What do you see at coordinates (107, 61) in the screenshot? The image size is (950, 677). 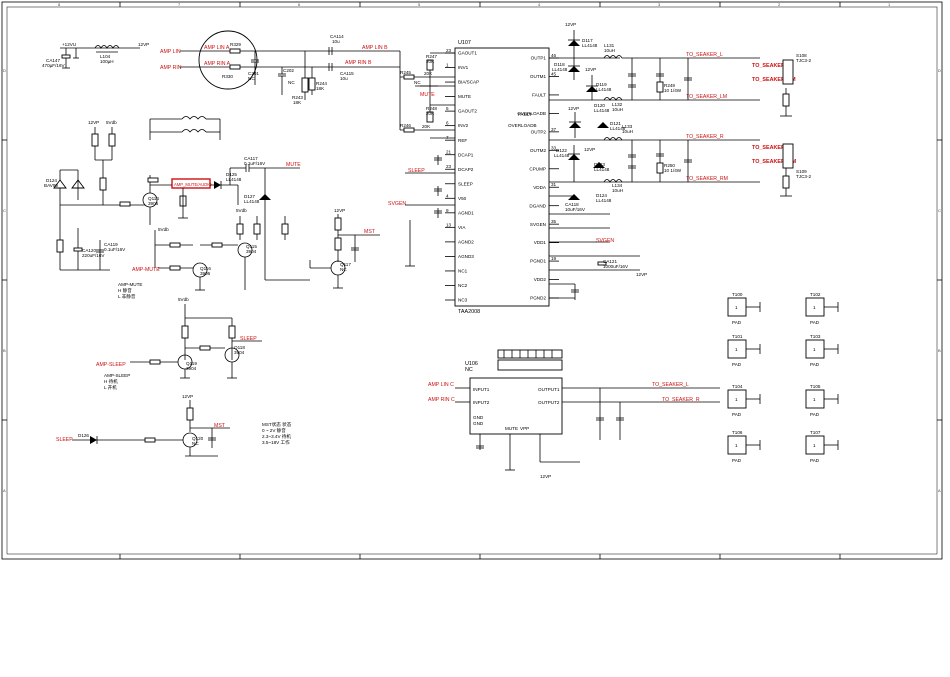 I see `l104-value: 100µH` at bounding box center [107, 61].